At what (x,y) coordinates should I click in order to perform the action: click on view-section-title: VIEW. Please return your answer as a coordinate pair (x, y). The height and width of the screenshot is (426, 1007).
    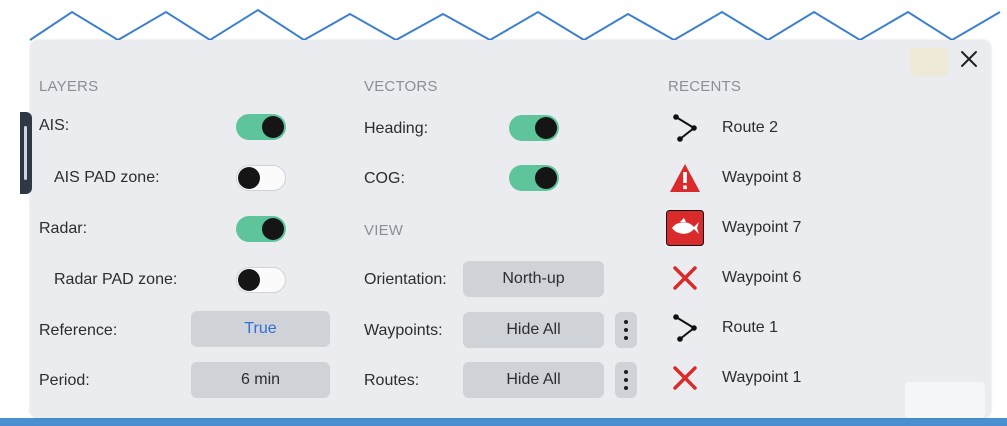
    Looking at the image, I should click on (384, 230).